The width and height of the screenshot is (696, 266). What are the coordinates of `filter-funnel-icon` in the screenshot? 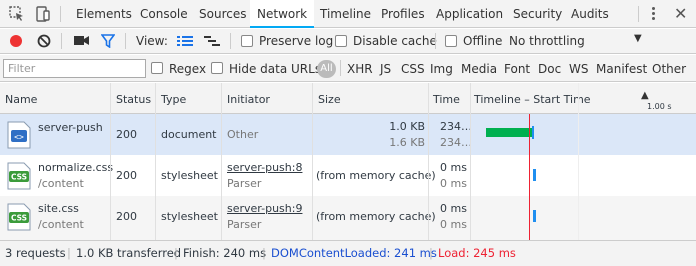 It's located at (108, 41).